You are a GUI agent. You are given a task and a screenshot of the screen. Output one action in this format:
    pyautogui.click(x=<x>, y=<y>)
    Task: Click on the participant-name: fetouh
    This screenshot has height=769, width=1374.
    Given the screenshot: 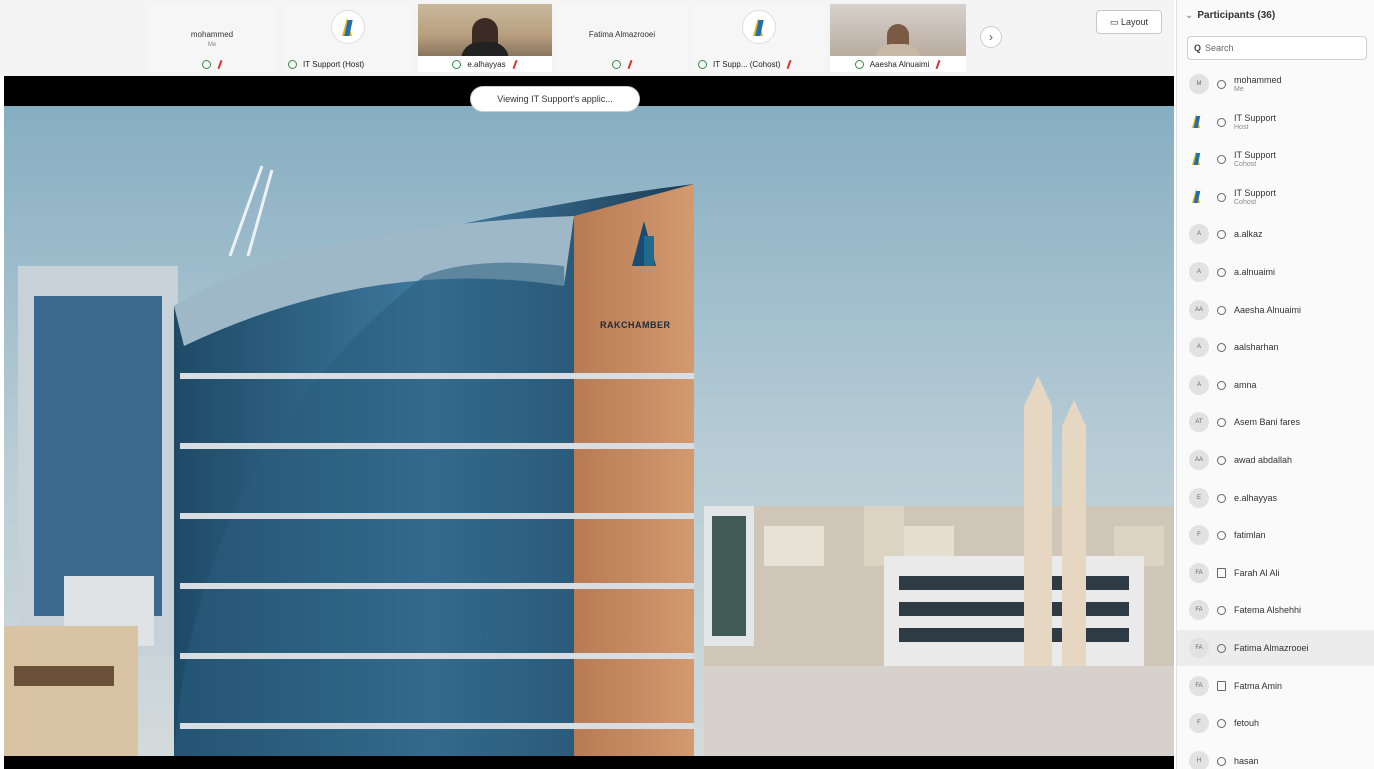 What is the action you would take?
    pyautogui.click(x=1247, y=723)
    